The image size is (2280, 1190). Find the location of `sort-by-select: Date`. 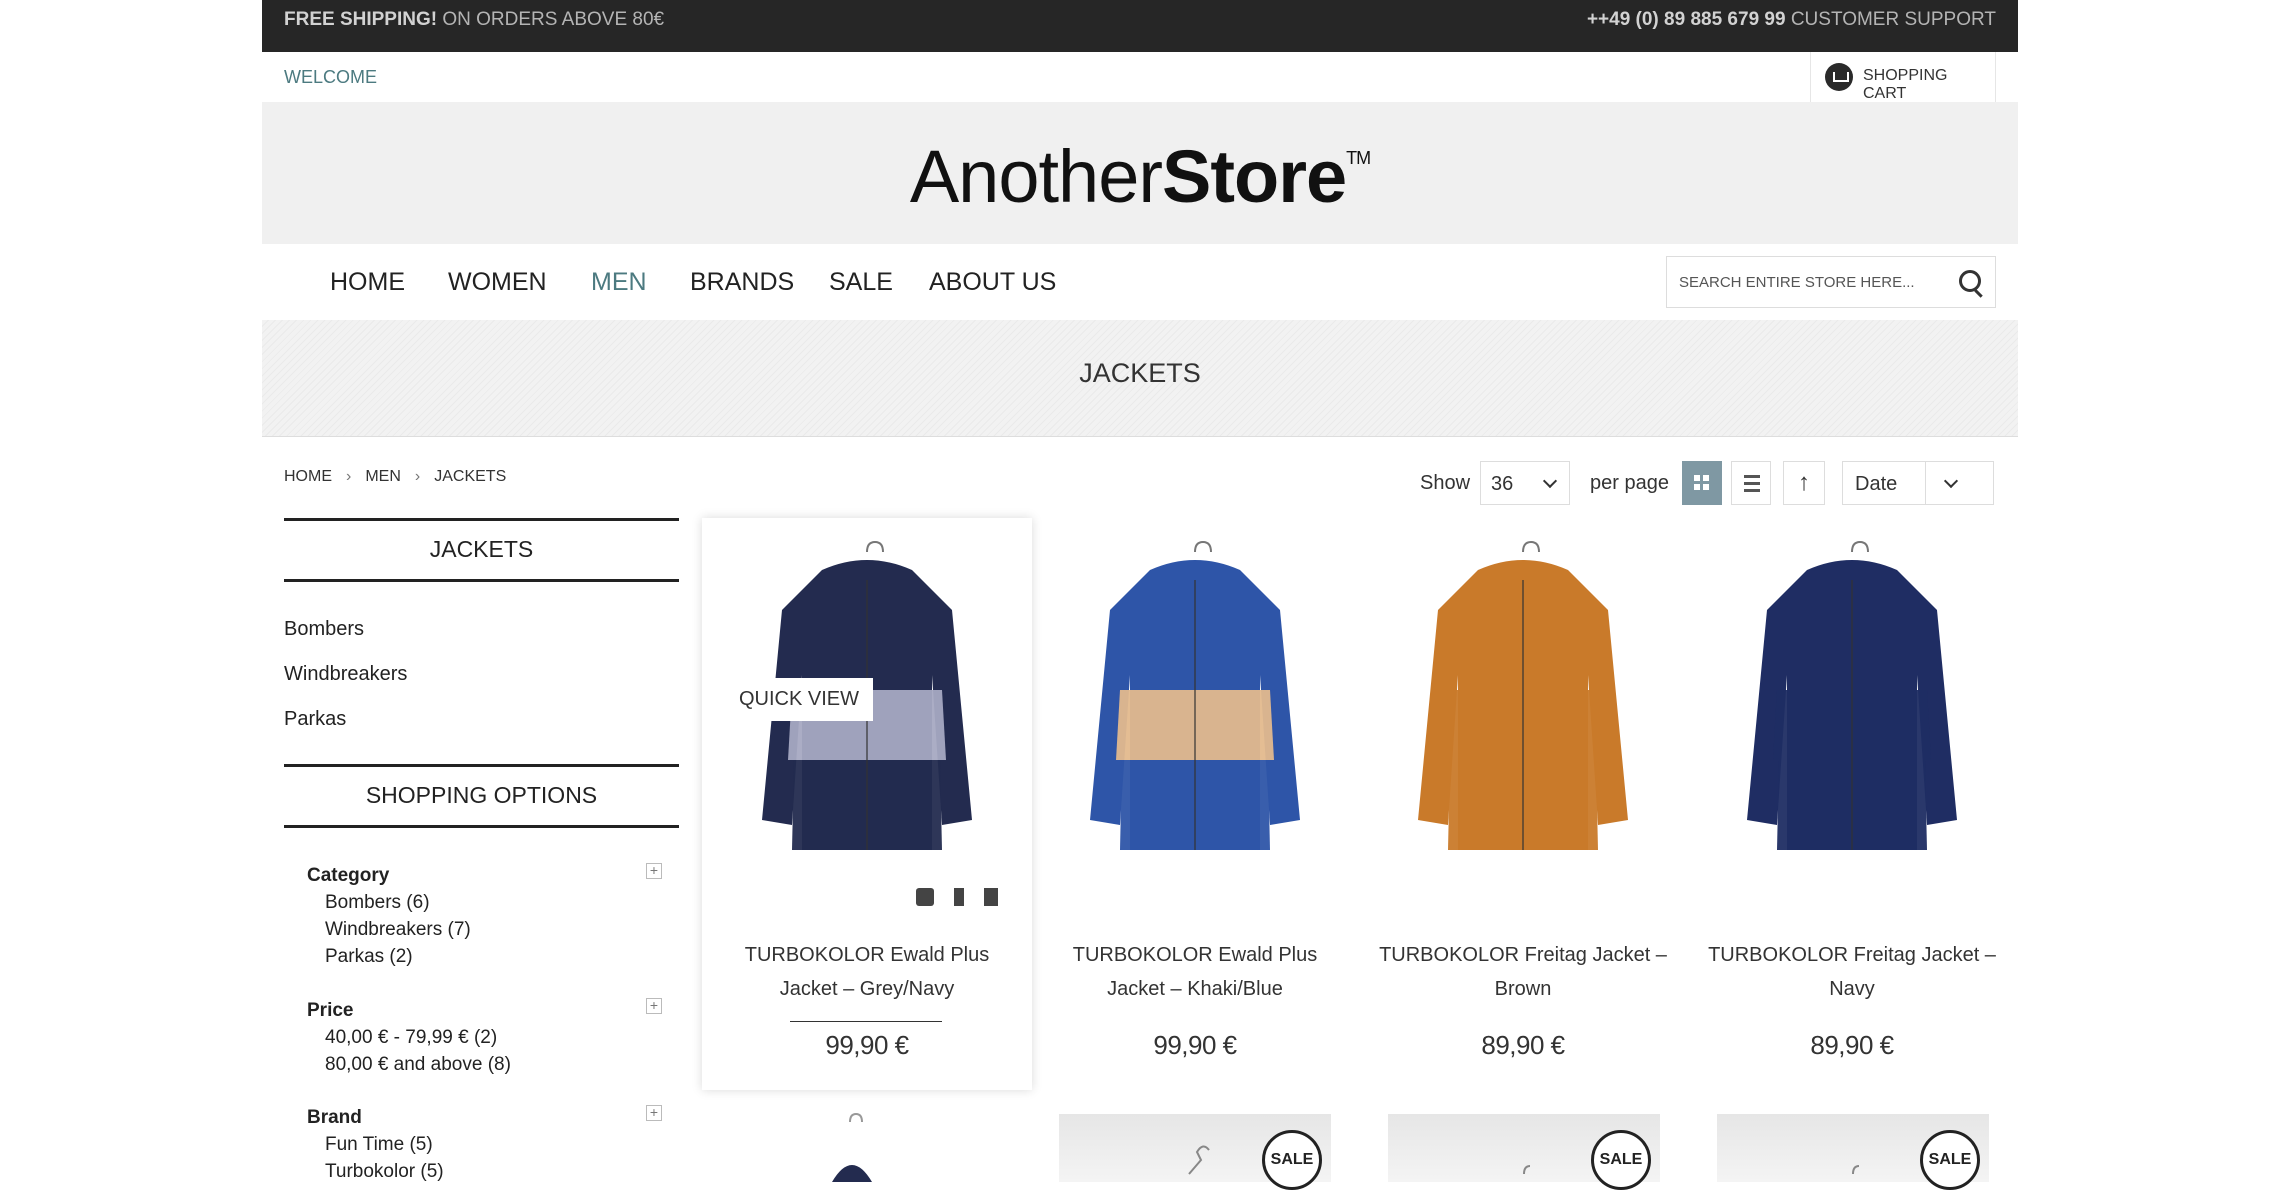

sort-by-select: Date is located at coordinates (1918, 483).